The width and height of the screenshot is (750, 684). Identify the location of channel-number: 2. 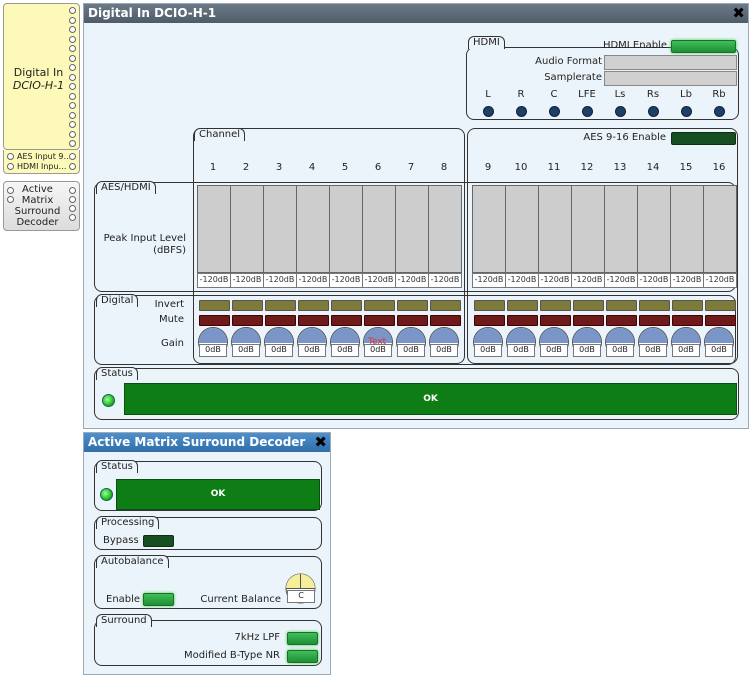
(246, 167).